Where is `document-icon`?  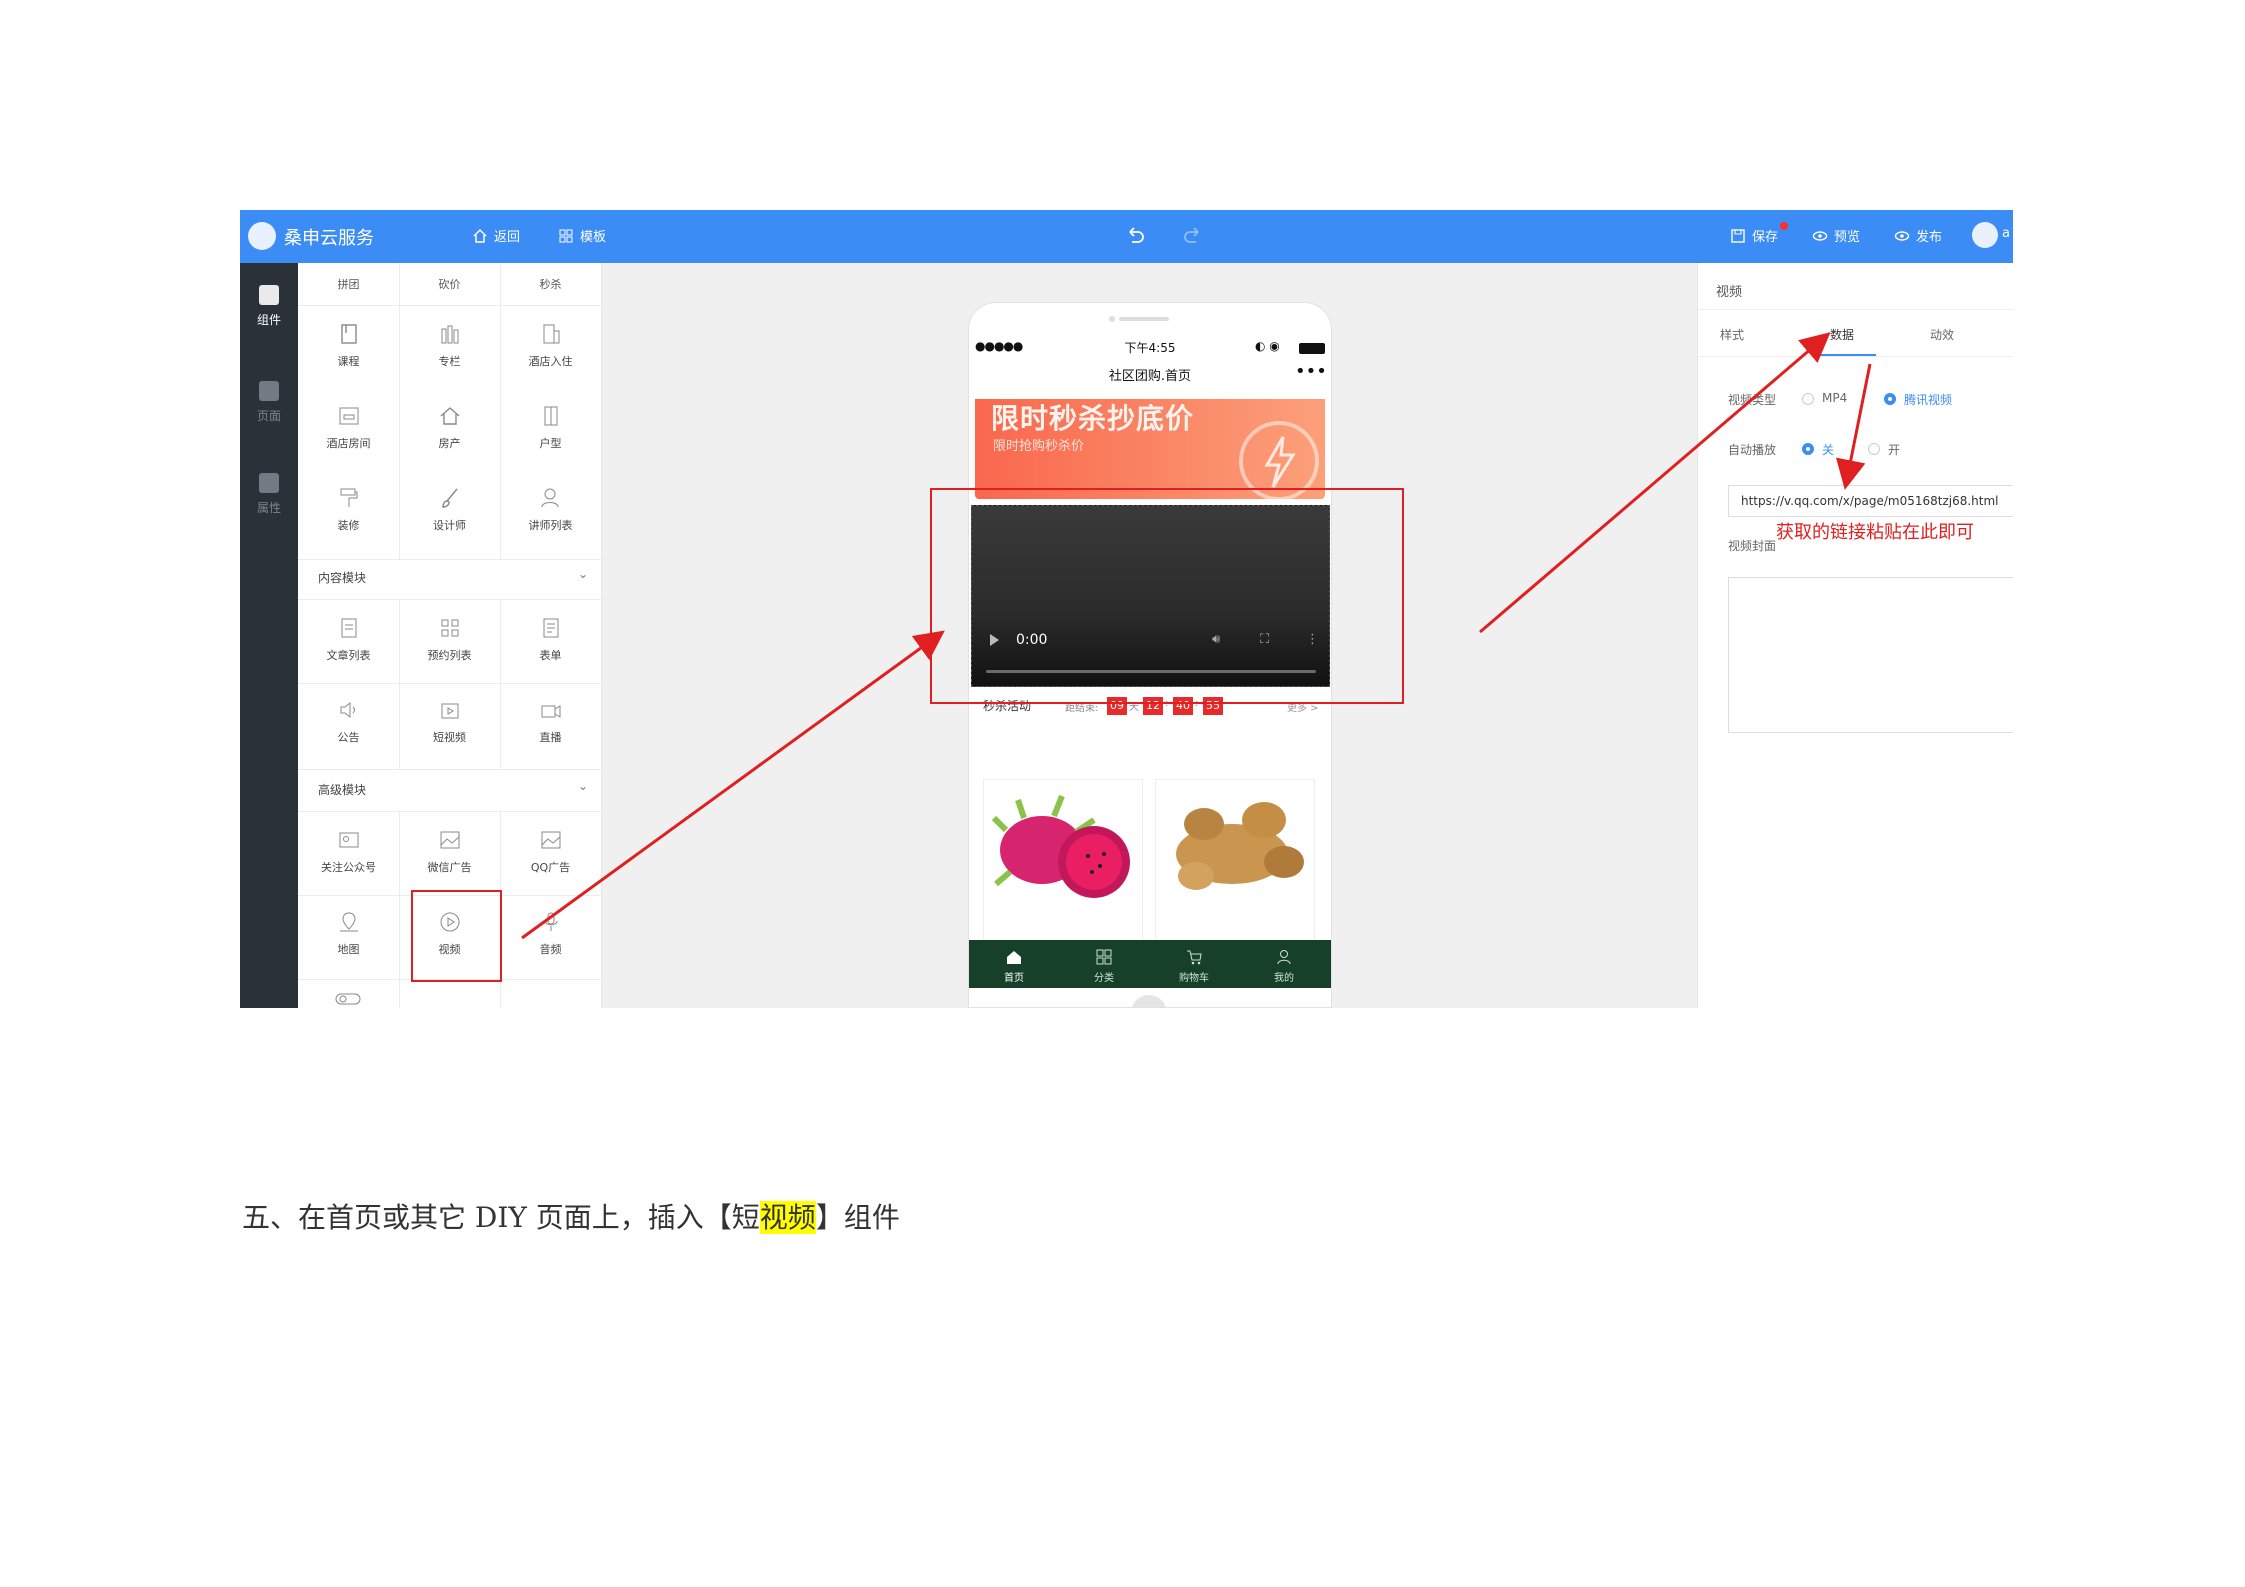 document-icon is located at coordinates (348, 628).